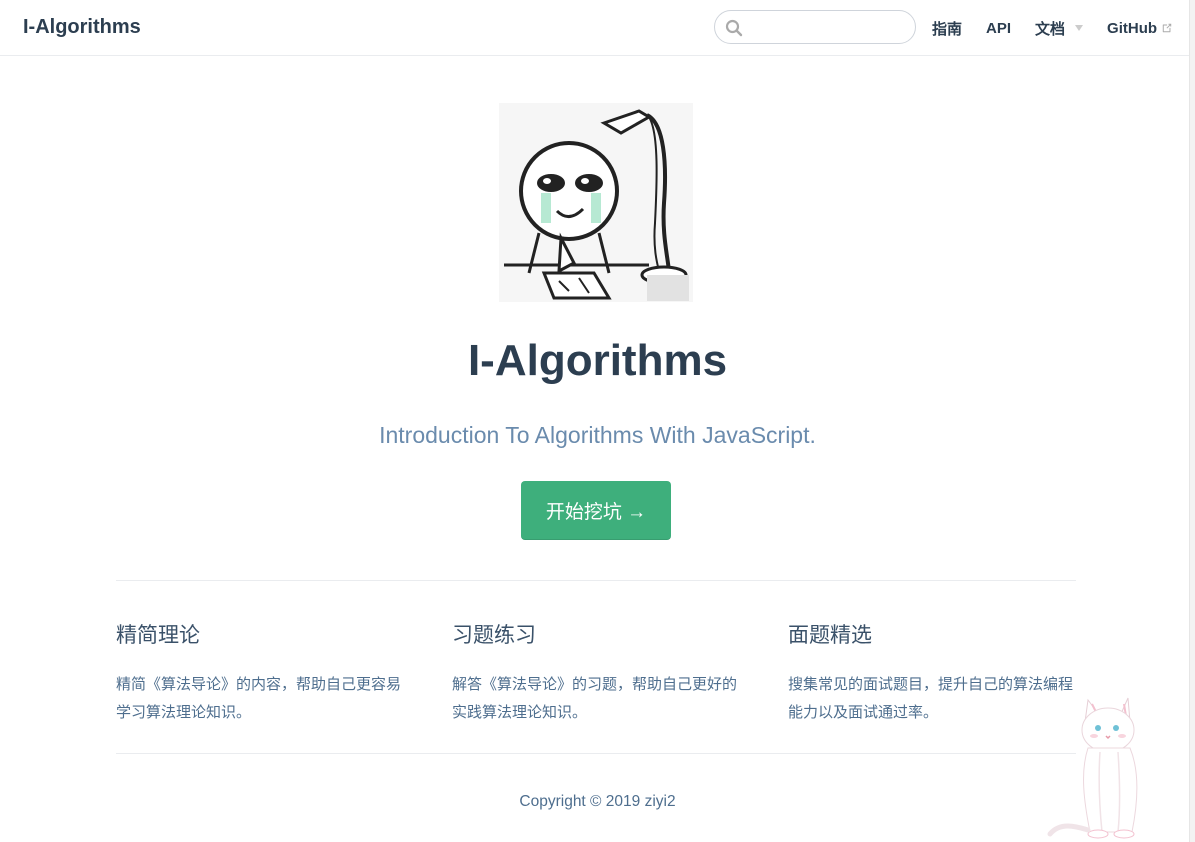 The height and width of the screenshot is (842, 1195). I want to click on scrollbar, so click(1192, 421).